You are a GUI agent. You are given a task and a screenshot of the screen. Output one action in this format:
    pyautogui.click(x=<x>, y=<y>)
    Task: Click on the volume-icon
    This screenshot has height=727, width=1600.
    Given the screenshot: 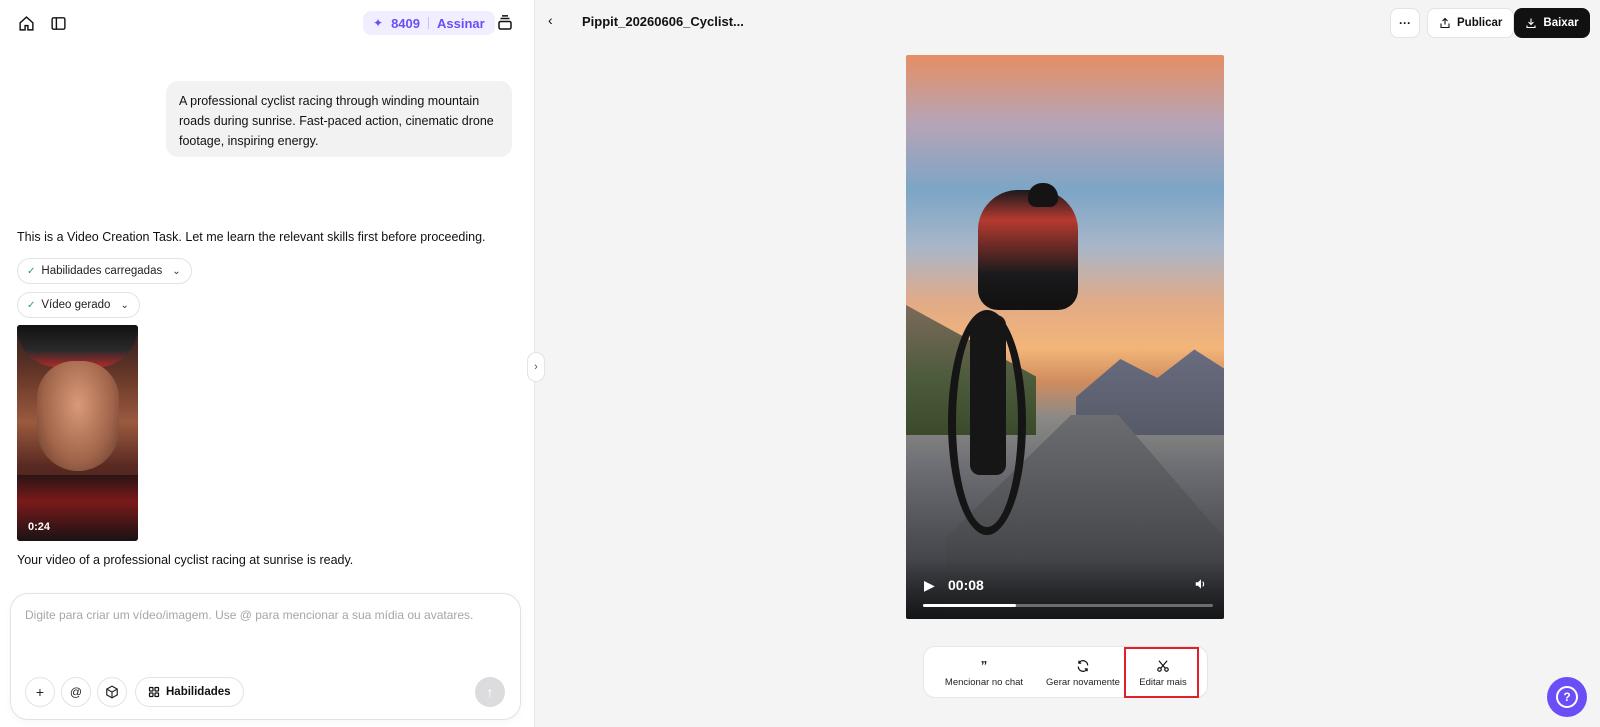 What is the action you would take?
    pyautogui.click(x=1201, y=585)
    